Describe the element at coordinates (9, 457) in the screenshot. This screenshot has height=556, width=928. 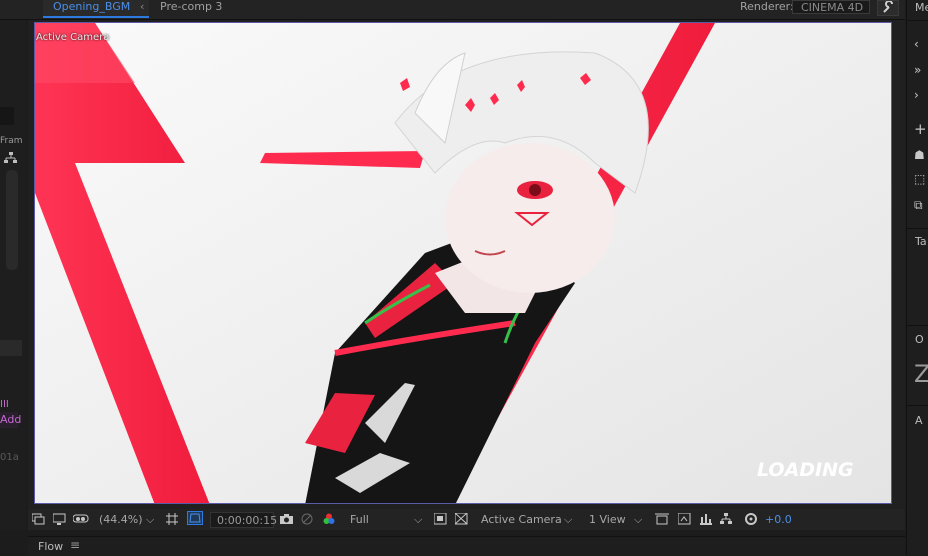
I see `timecode-fragment: 01a` at that location.